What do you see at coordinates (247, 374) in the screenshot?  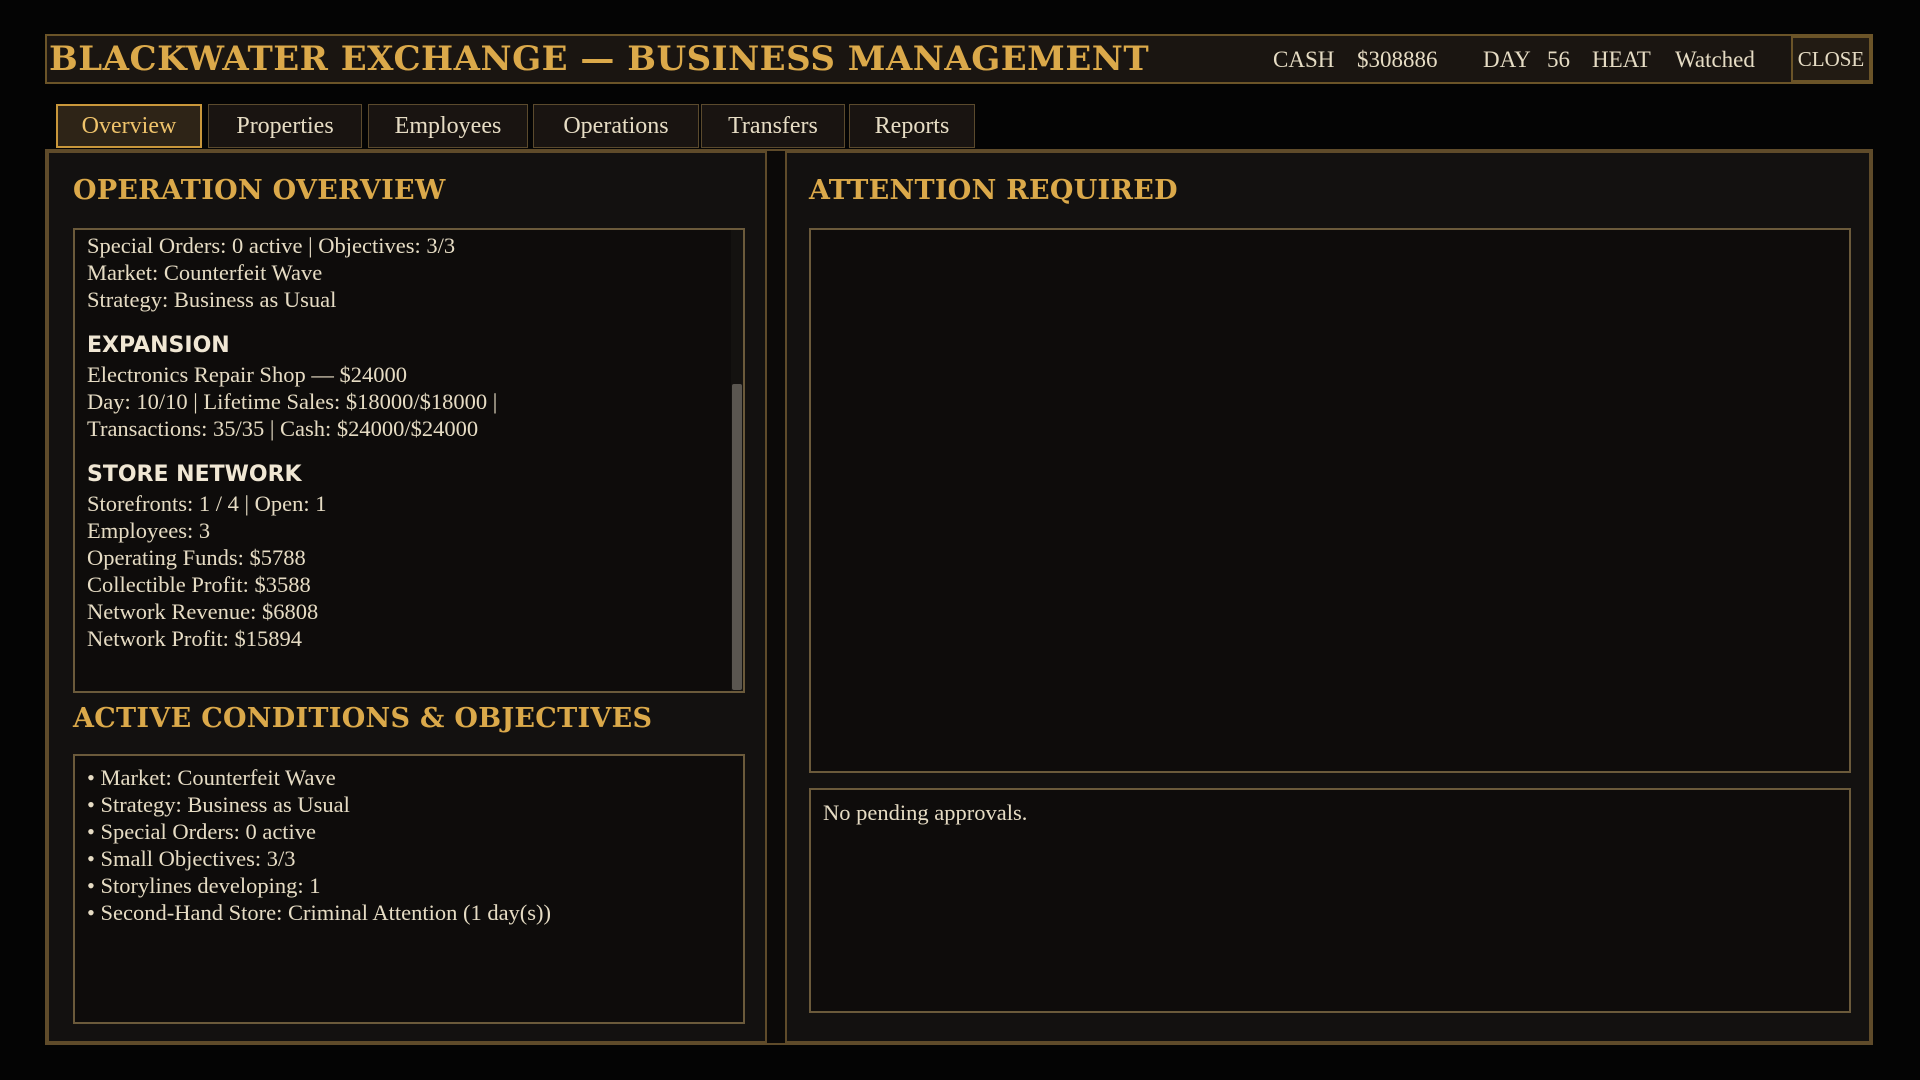 I see `expansion-line: Electronics Repair Shop — $24000` at bounding box center [247, 374].